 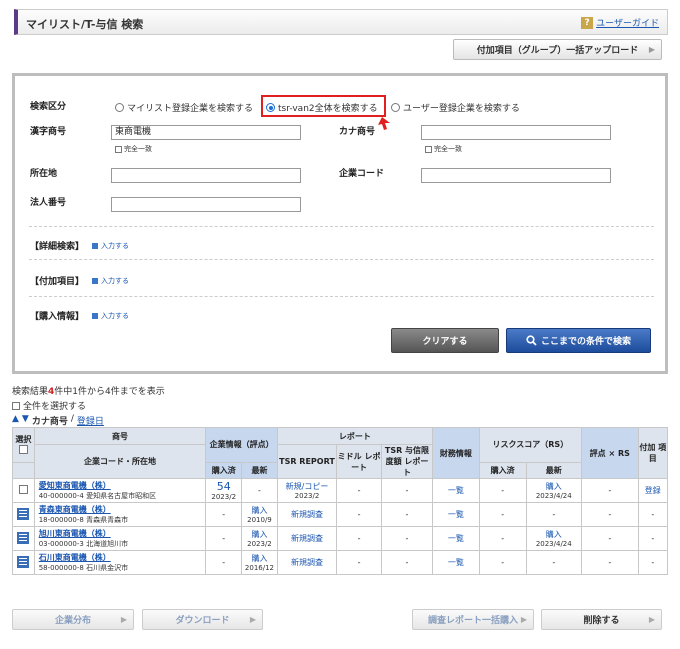 I want to click on company-cell: 青森東商電機（株） 18-000000-8 青森県青森市, so click(x=120, y=514).